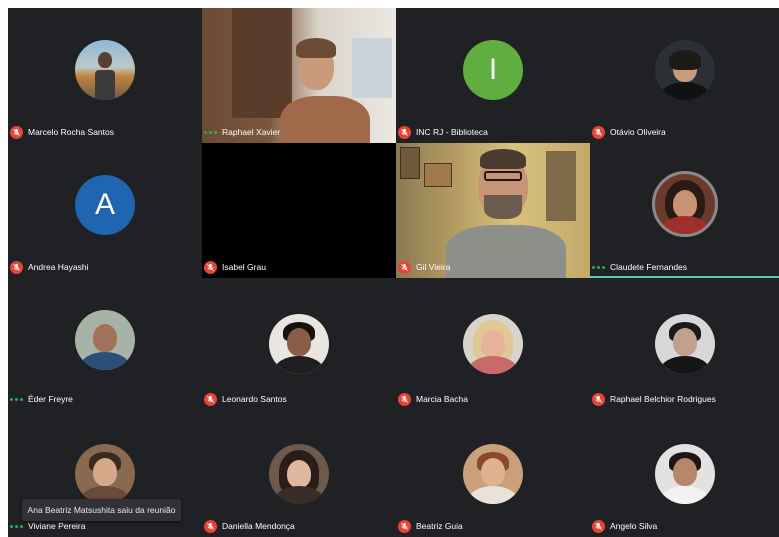 The width and height of the screenshot is (779, 537). What do you see at coordinates (251, 132) in the screenshot?
I see `participant-name: Raphael Xavier` at bounding box center [251, 132].